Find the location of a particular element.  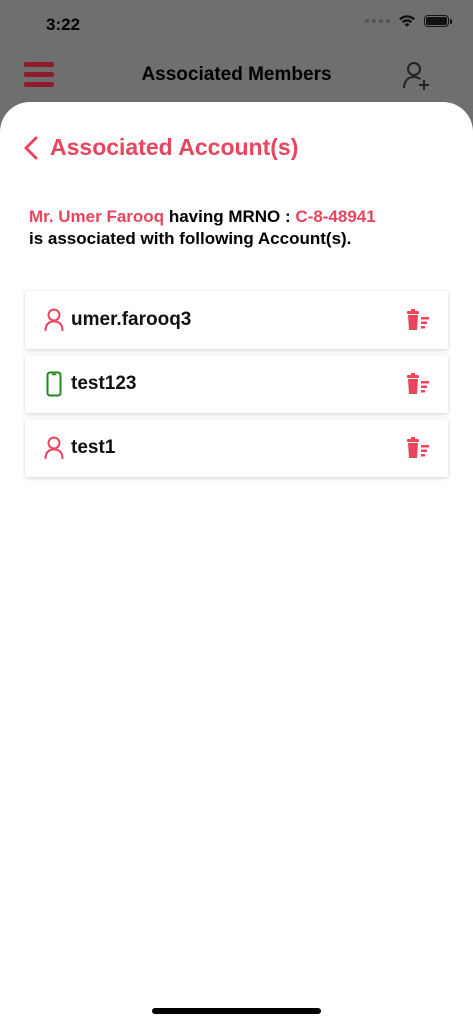

nav-bar: Associated Members is located at coordinates (236, 76).